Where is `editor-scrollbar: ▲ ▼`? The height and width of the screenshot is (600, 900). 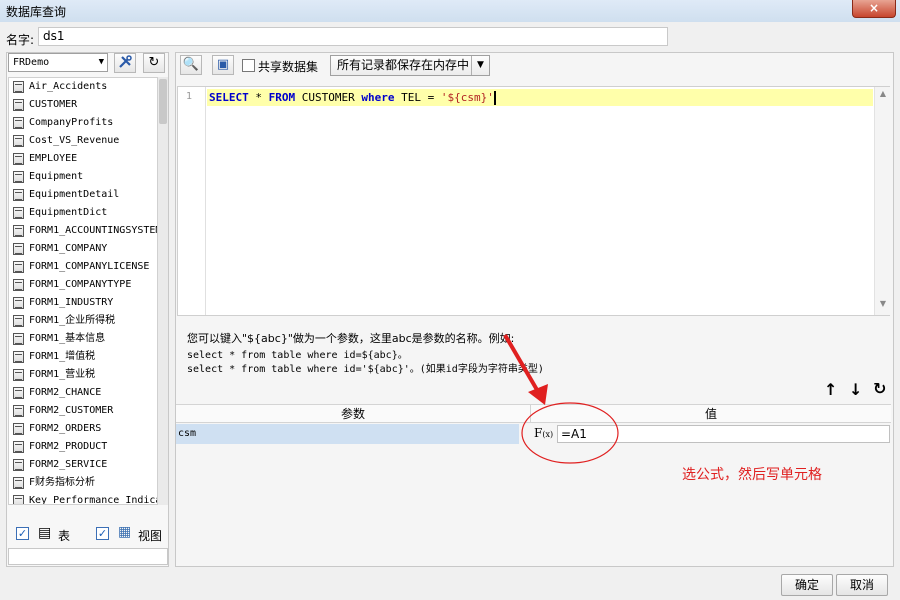 editor-scrollbar: ▲ ▼ is located at coordinates (882, 201).